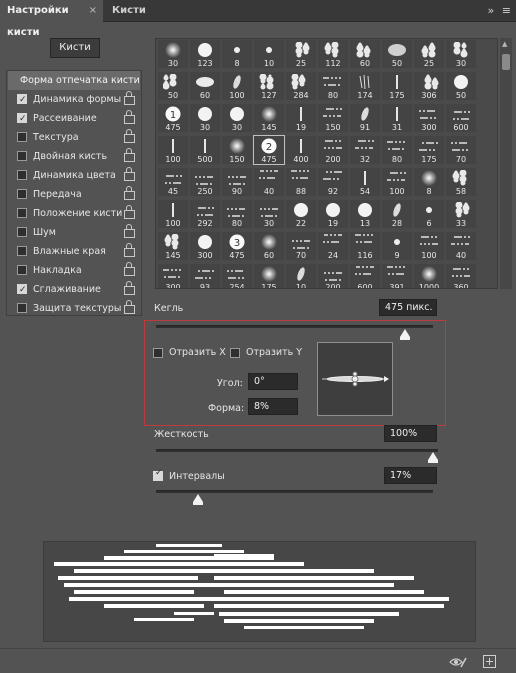 The image size is (516, 673). Describe the element at coordinates (74, 232) in the screenshot. I see `option-item: Шум` at that location.